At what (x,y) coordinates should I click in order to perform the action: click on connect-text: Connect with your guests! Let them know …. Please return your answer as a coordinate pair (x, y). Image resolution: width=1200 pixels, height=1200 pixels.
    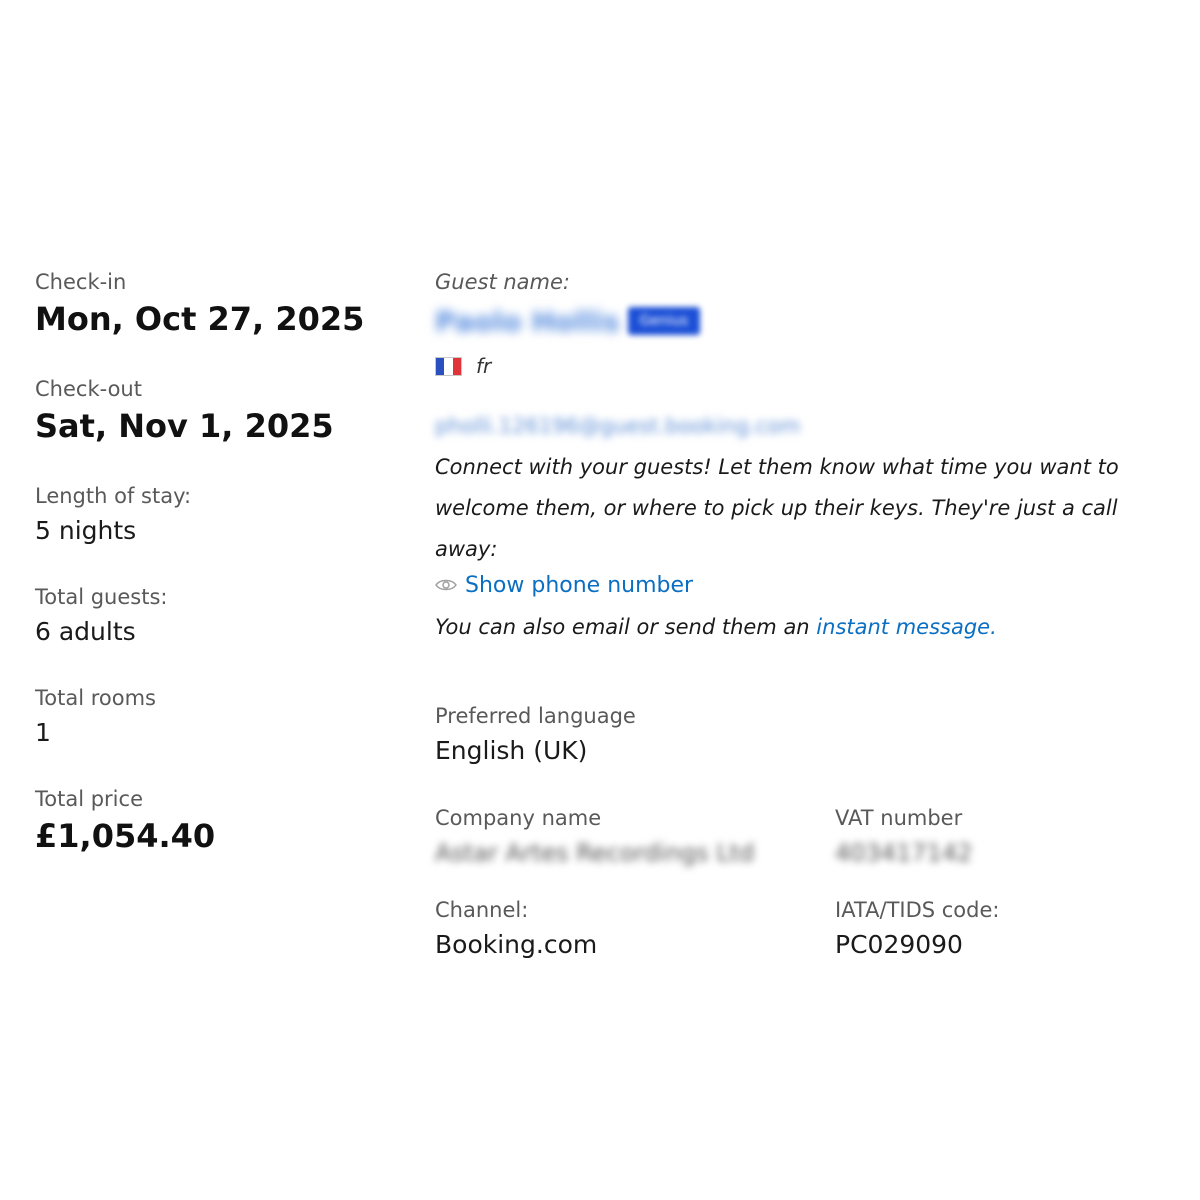
    Looking at the image, I should click on (777, 508).